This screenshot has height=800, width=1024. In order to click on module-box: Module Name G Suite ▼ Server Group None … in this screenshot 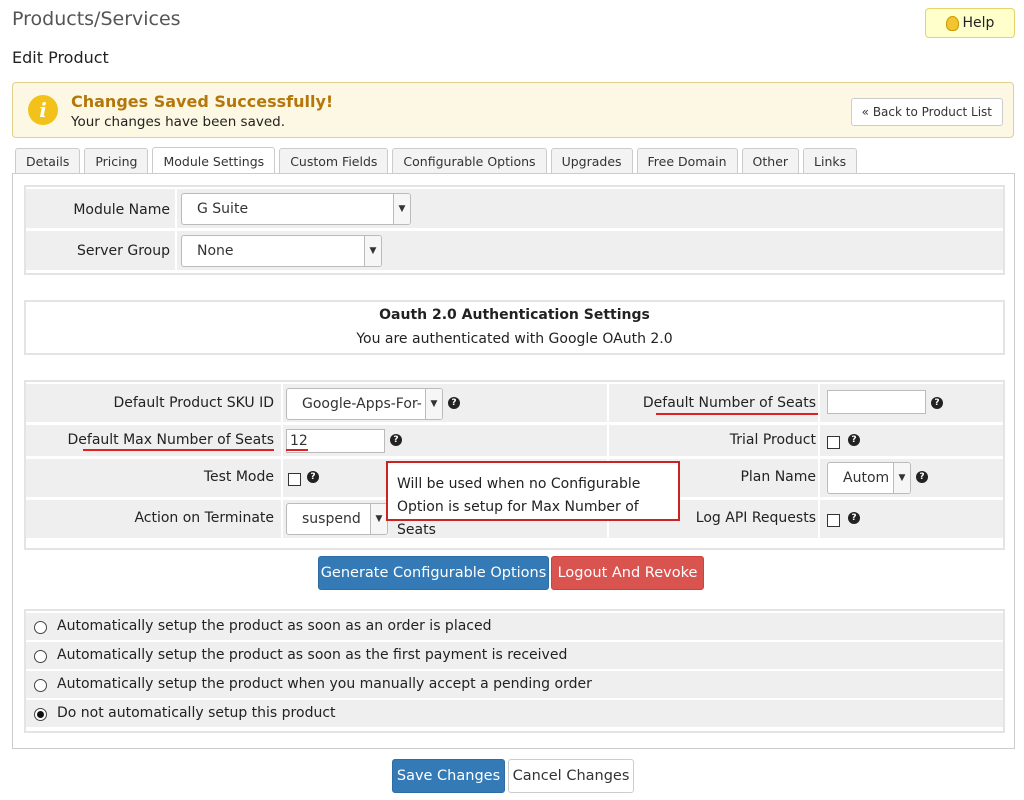, I will do `click(514, 230)`.